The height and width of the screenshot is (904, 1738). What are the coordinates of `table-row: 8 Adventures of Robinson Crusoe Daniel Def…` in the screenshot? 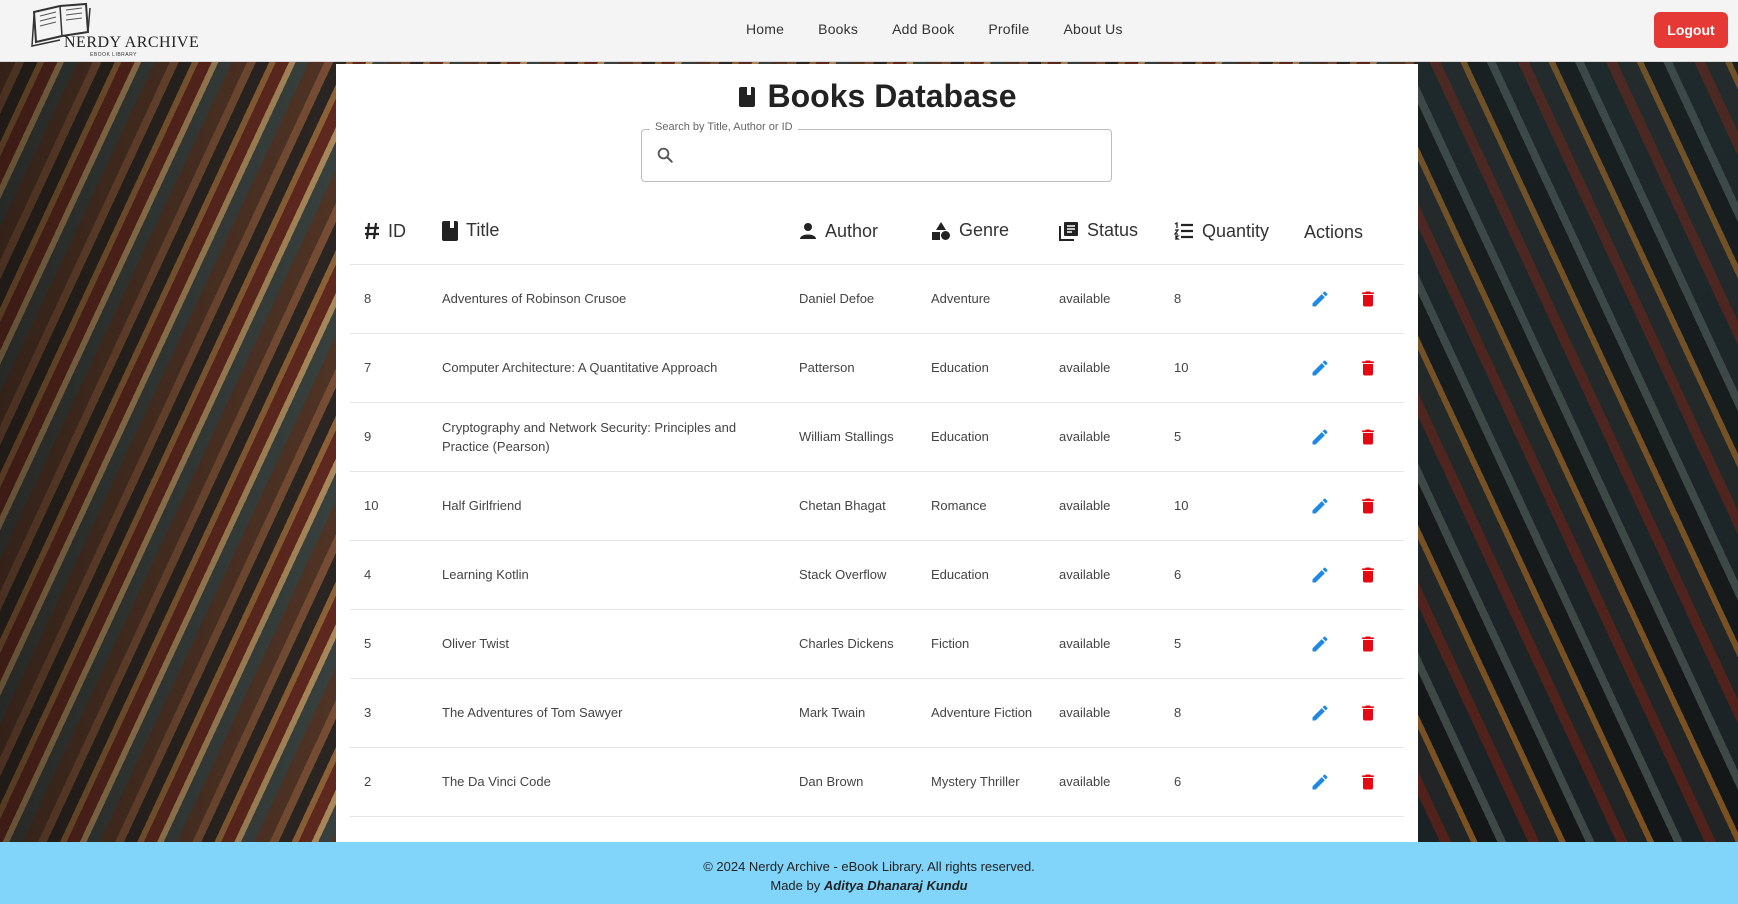 It's located at (877, 299).